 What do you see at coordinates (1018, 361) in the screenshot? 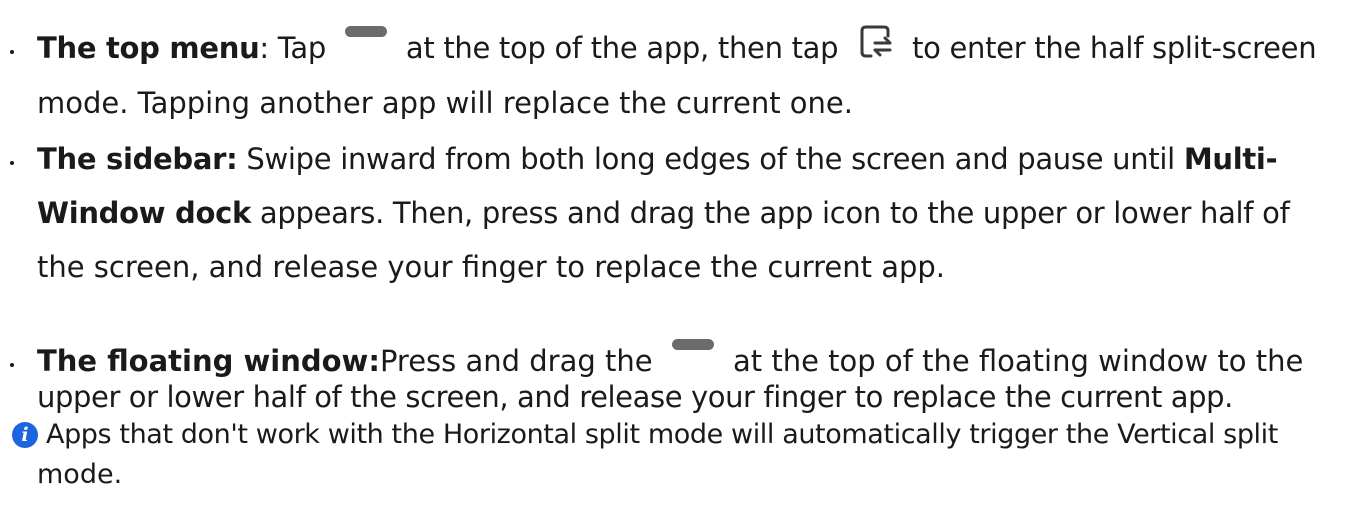
I see `item-text: at the top of the floating window to the` at bounding box center [1018, 361].